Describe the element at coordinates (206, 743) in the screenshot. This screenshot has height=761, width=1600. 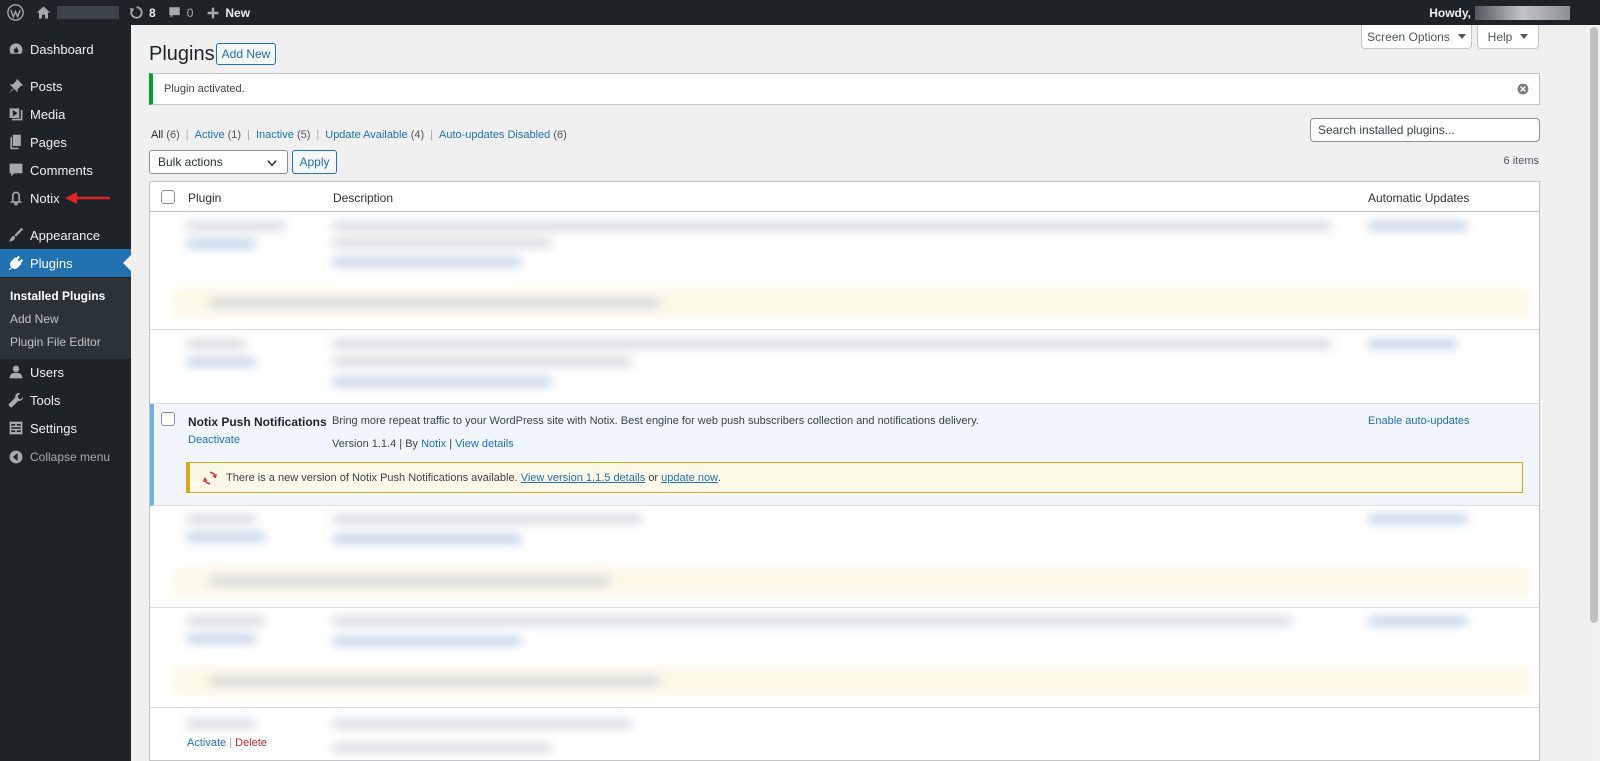
I see `activate-link: Activate` at that location.